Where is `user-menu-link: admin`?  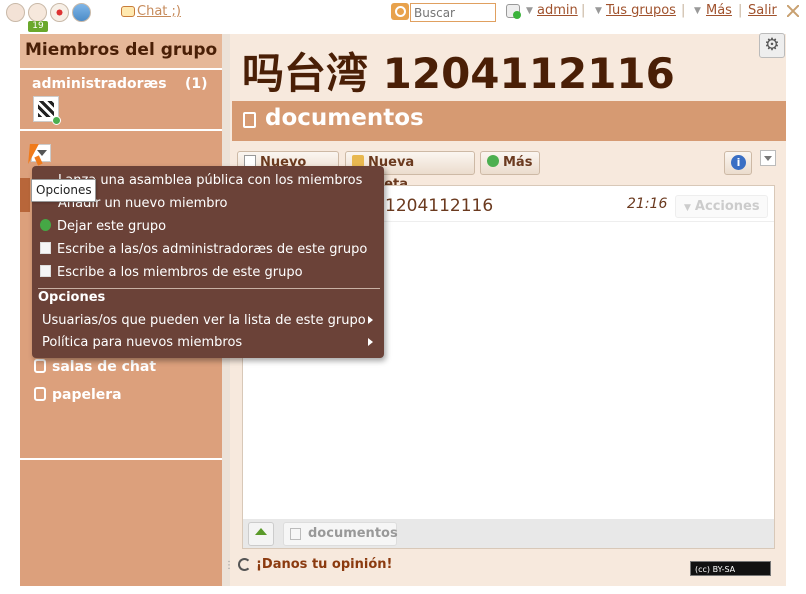 user-menu-link: admin is located at coordinates (557, 10).